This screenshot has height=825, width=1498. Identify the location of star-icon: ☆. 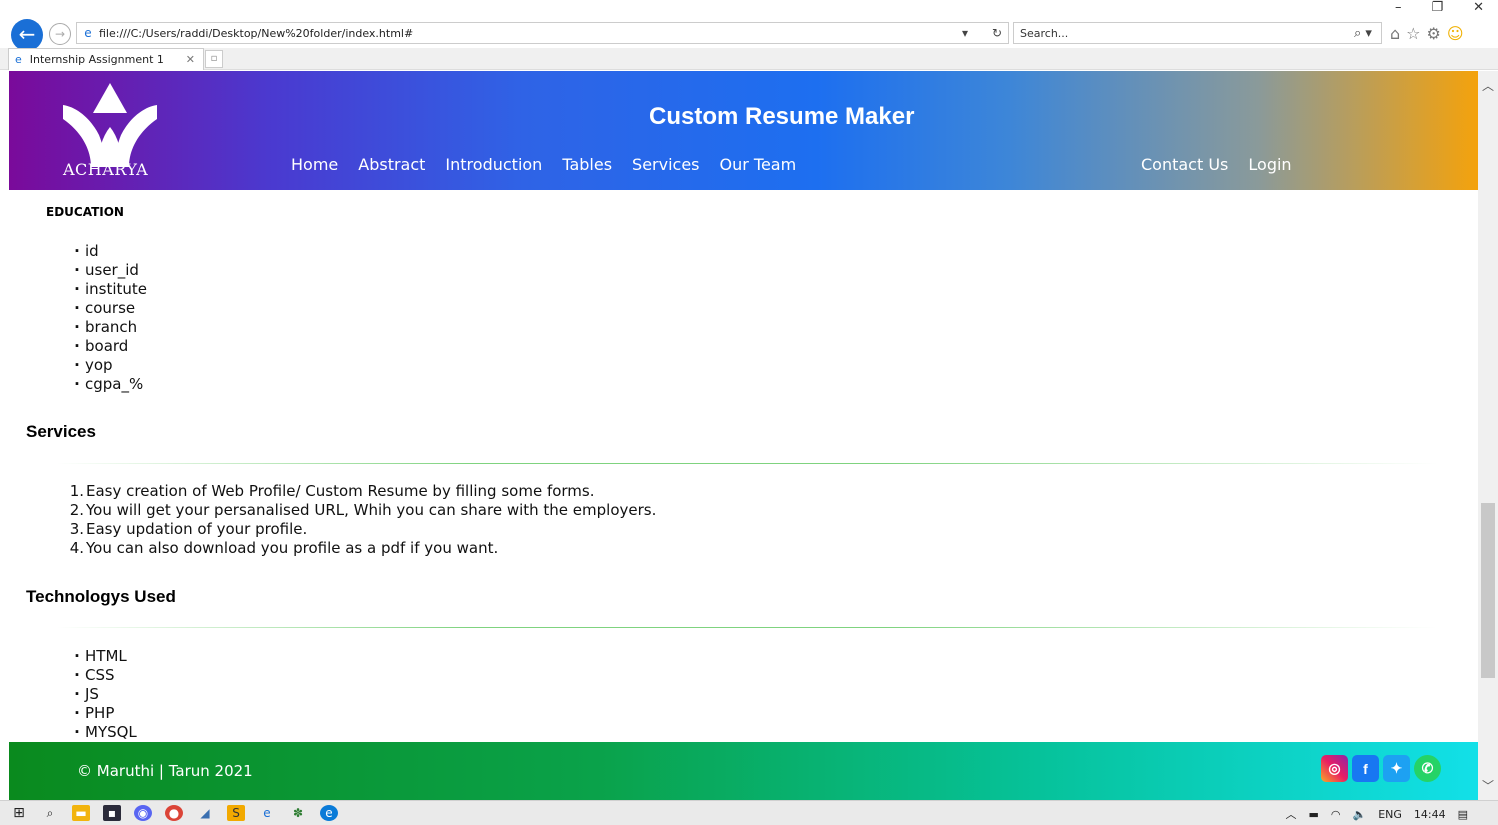
(1413, 33).